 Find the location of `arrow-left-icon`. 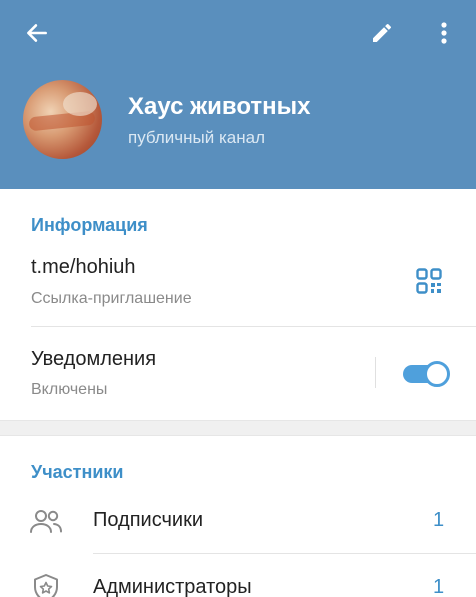

arrow-left-icon is located at coordinates (37, 35).